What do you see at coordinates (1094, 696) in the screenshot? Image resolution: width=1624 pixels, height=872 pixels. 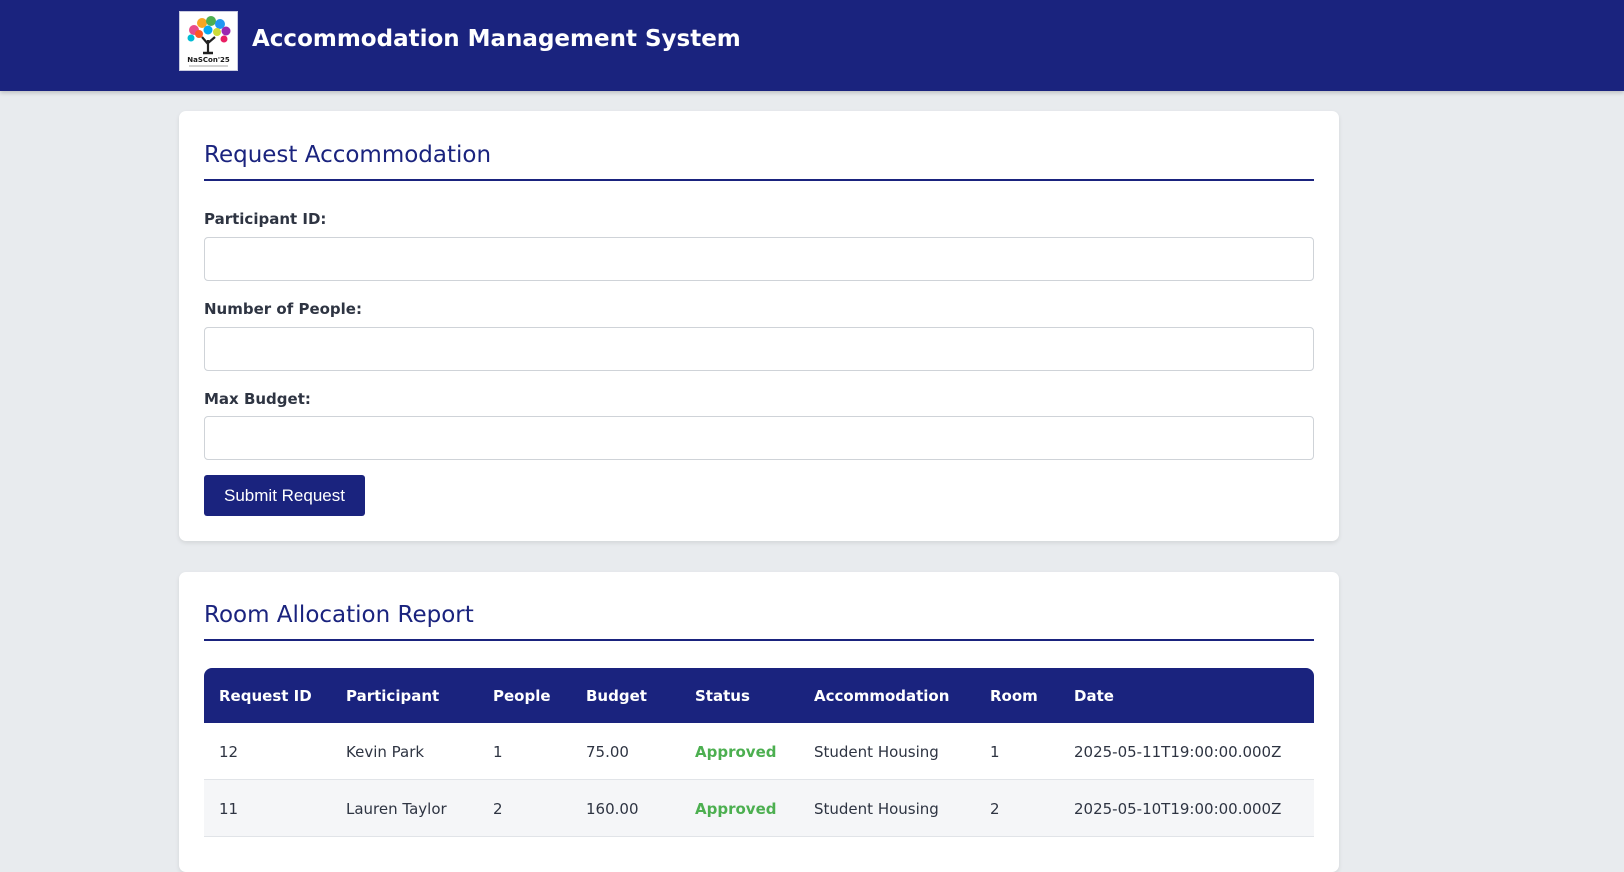 I see `column-header-date: Date` at bounding box center [1094, 696].